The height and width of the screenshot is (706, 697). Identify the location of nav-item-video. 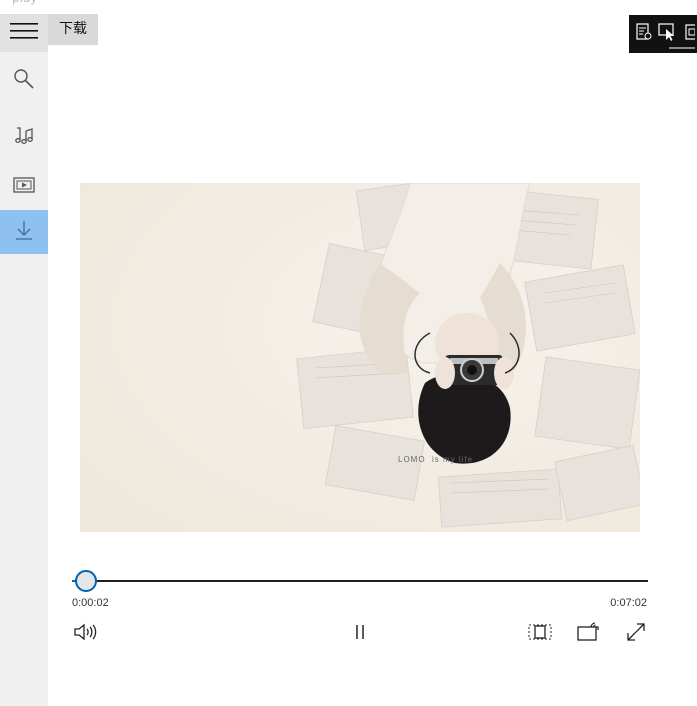
(24, 187).